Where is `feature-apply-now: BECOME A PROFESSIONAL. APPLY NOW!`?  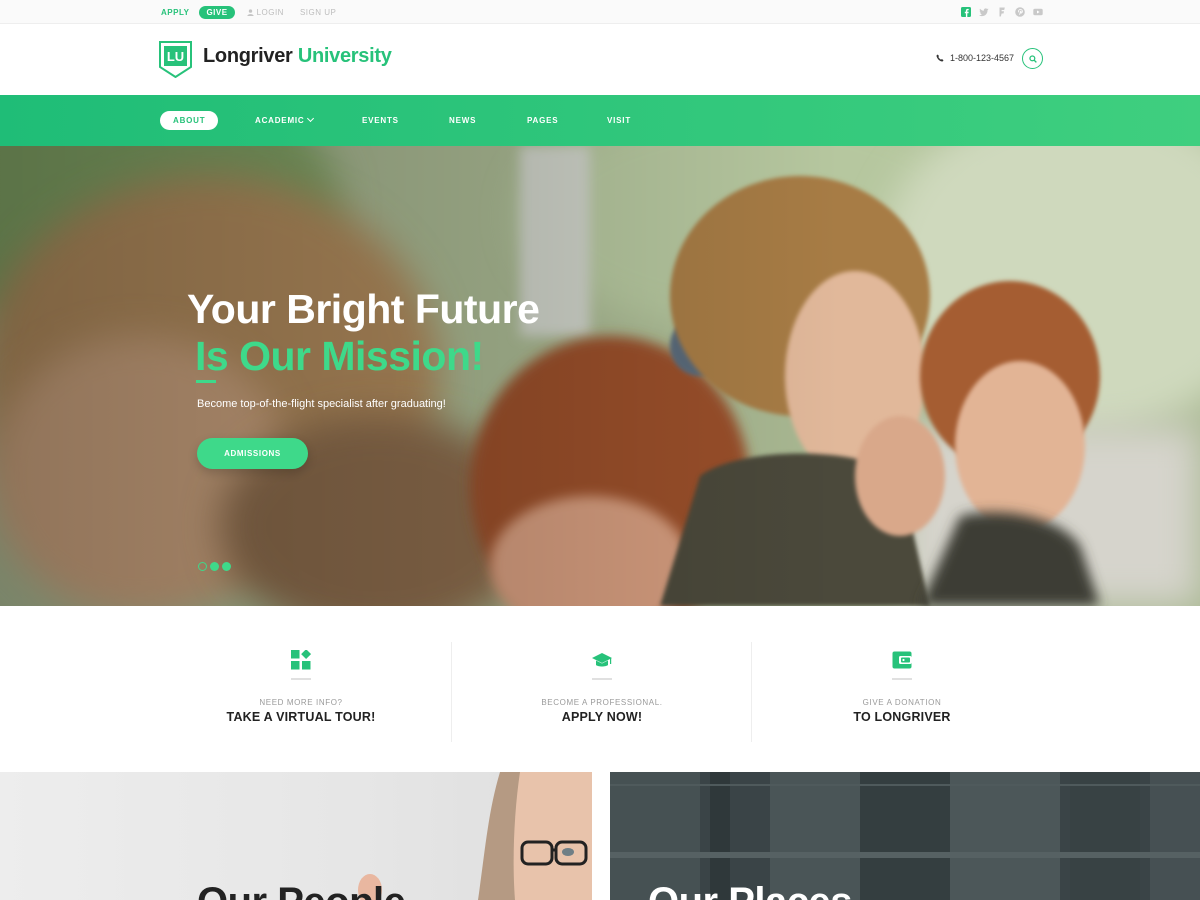
feature-apply-now: BECOME A PROFESSIONAL. APPLY NOW! is located at coordinates (601, 692).